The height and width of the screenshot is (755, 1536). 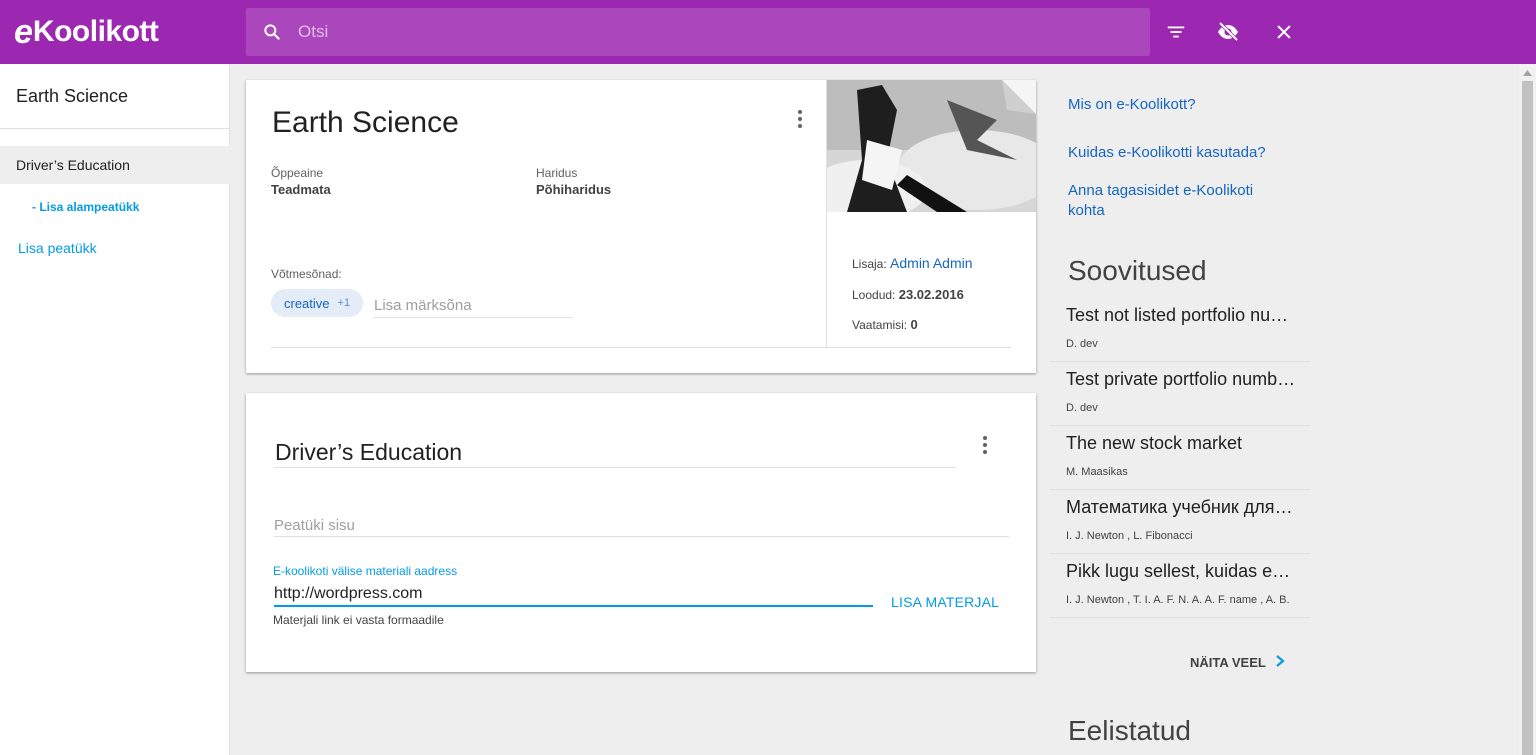 I want to click on keyword-more-count: +1, so click(x=344, y=303).